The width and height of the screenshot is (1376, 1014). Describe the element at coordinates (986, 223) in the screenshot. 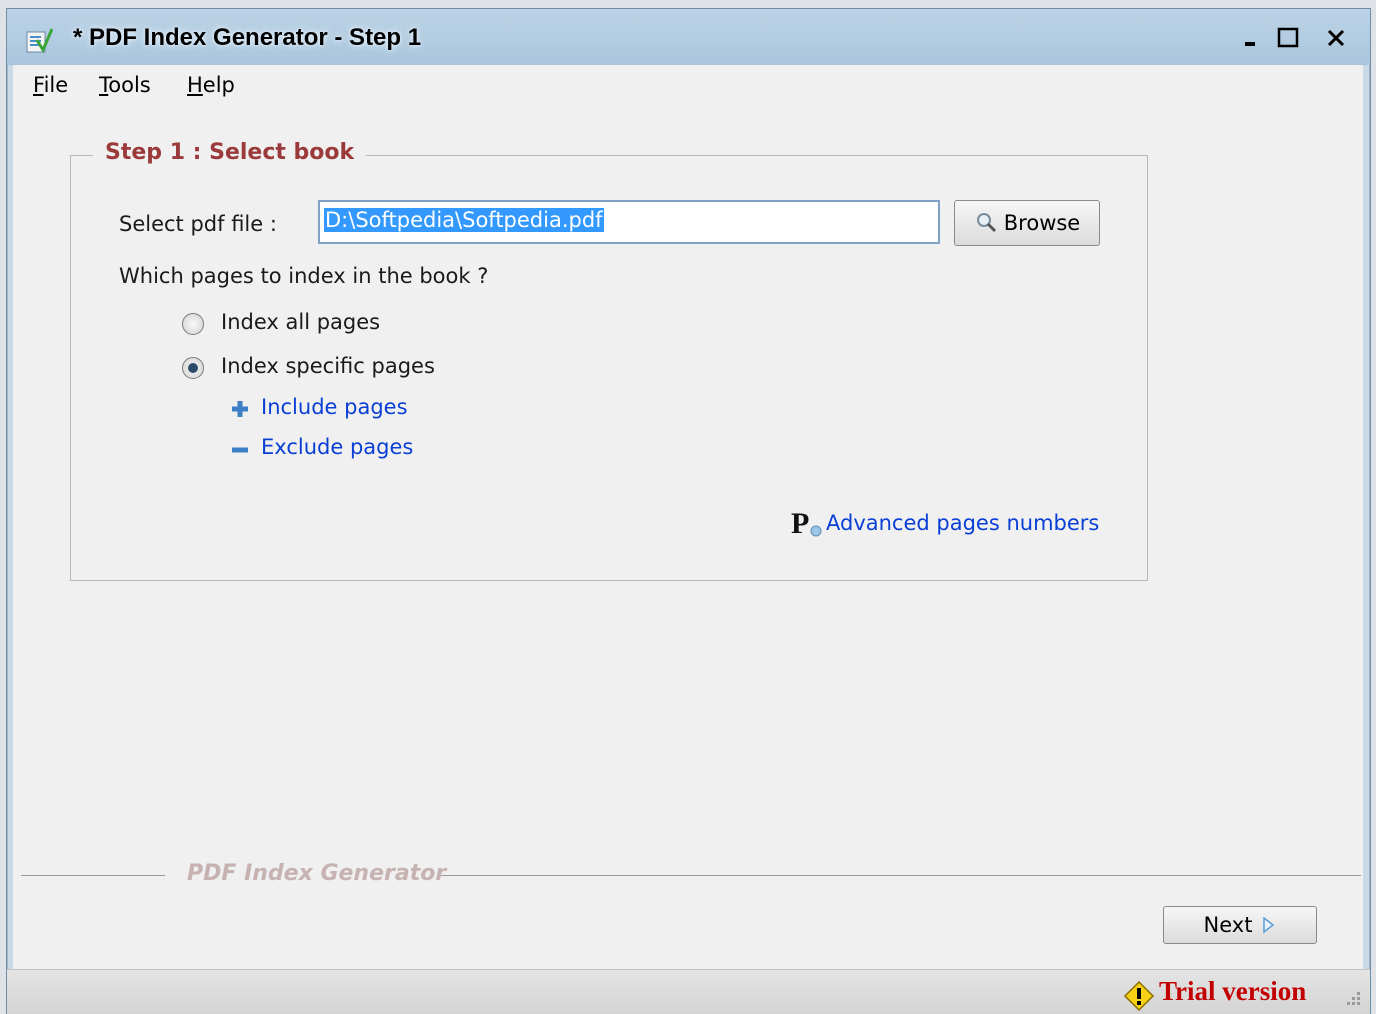

I see `magnifier-icon` at that location.